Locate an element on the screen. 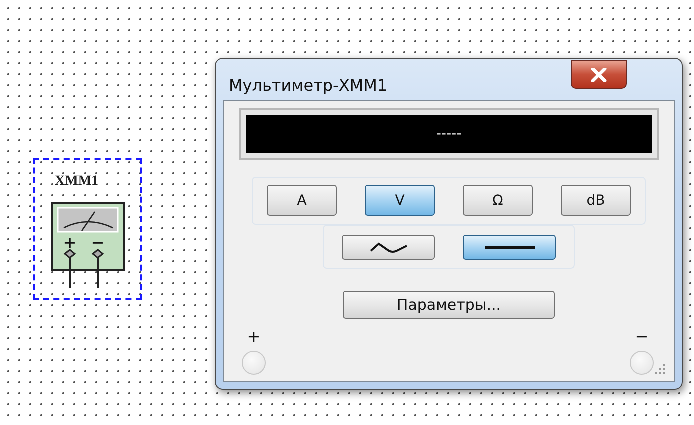 The height and width of the screenshot is (425, 694). minus-terminal-label: − is located at coordinates (642, 337).